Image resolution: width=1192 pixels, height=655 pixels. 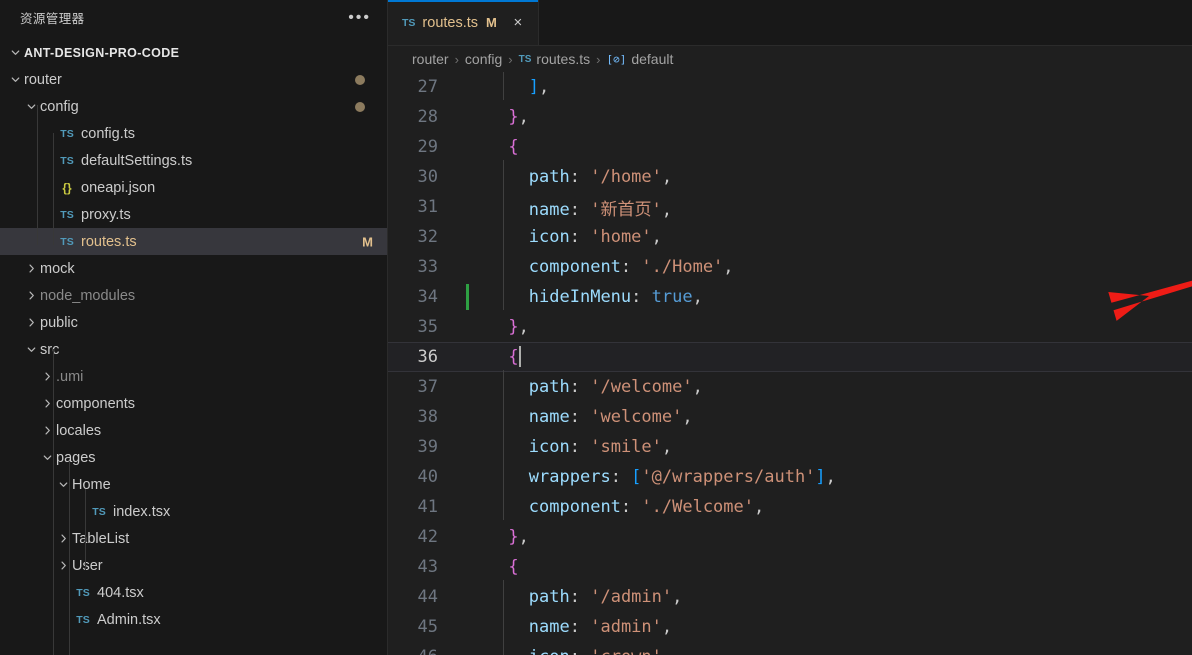 I want to click on breadcrumb: router › config › TS routes.ts › [⊘] default, so click(x=790, y=59).